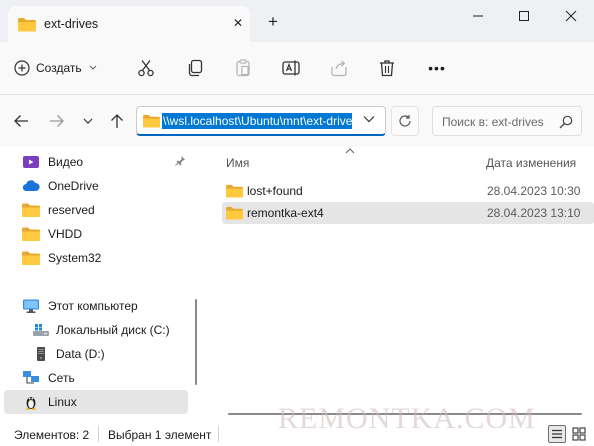 The image size is (594, 446). I want to click on horizontal-scrollbar, so click(405, 414).